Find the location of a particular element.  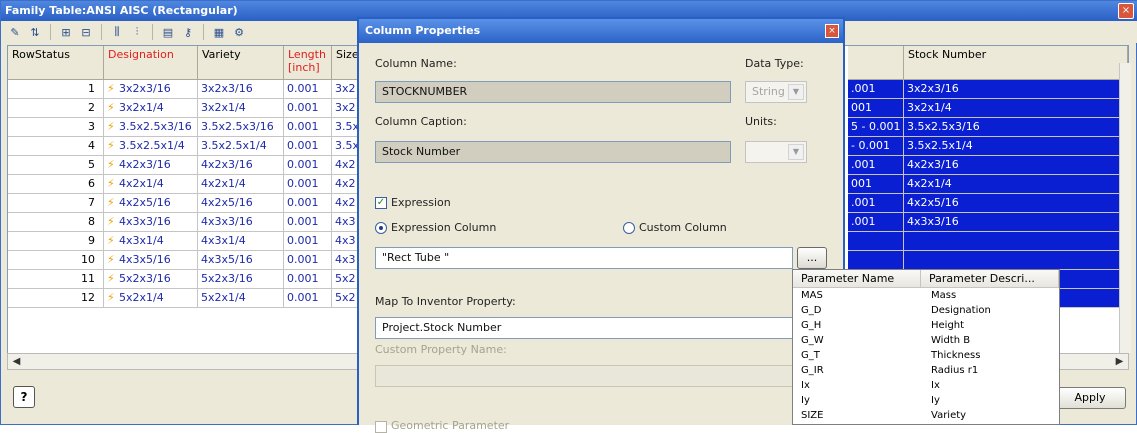

header-rowstatus: RowStatus is located at coordinates (56, 63).